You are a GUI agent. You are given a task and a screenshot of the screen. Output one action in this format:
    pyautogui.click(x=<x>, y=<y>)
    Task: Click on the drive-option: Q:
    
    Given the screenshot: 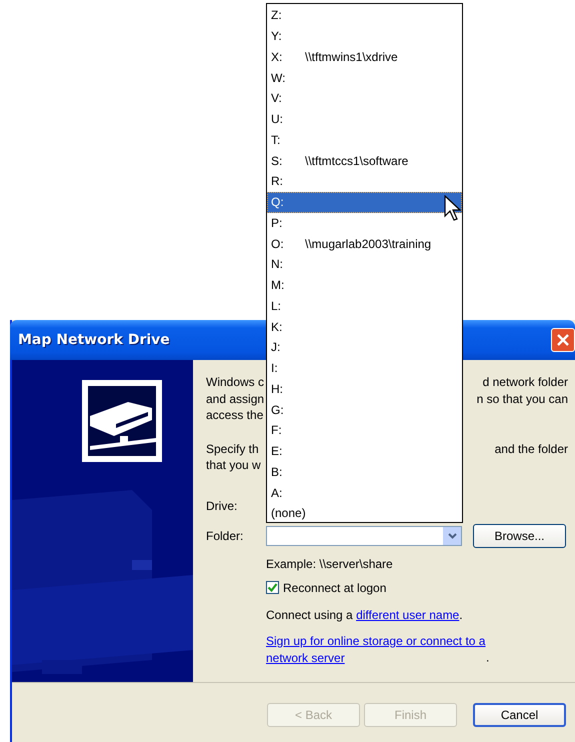 What is the action you would take?
    pyautogui.click(x=364, y=202)
    